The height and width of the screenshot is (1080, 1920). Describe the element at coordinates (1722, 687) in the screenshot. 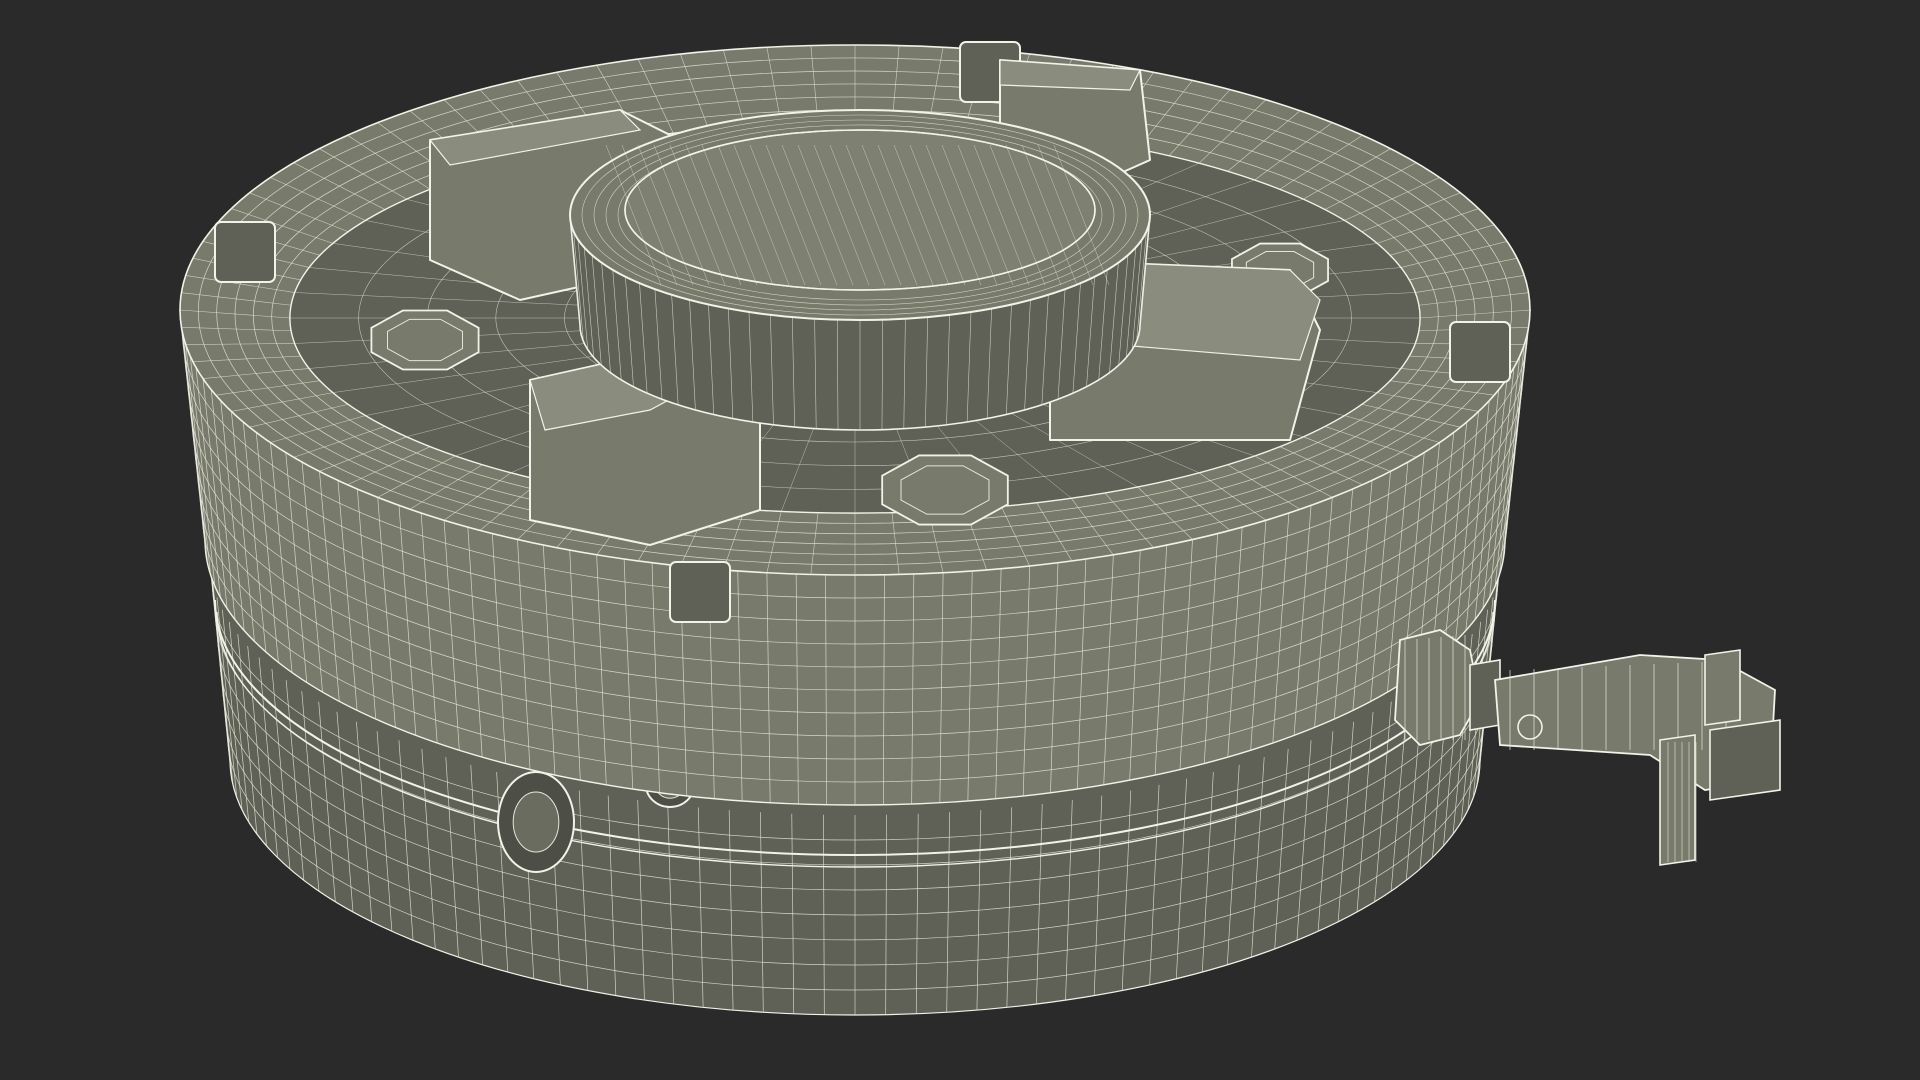

I see `fuse-handle-top` at that location.